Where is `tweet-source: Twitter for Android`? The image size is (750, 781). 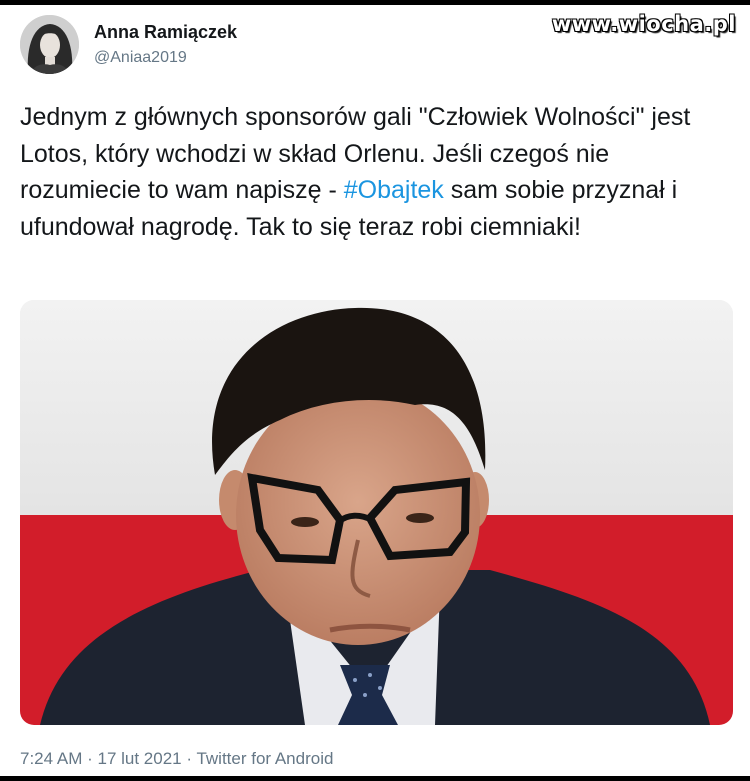 tweet-source: Twitter for Android is located at coordinates (264, 758).